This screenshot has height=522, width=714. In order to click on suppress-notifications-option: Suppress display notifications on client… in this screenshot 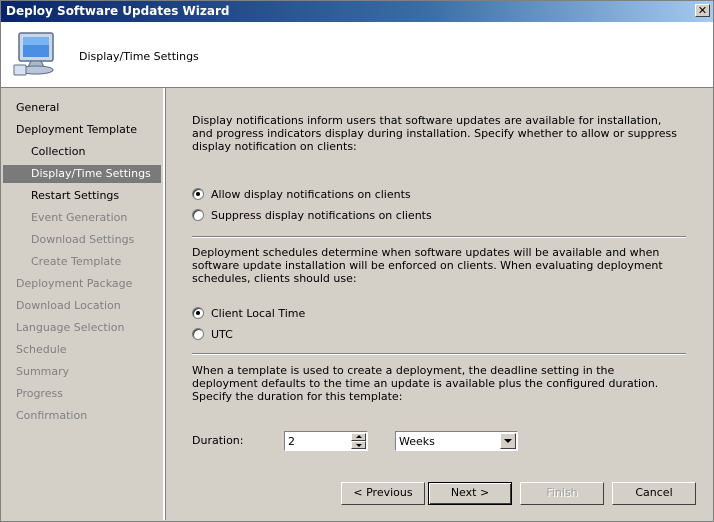, I will do `click(312, 215)`.